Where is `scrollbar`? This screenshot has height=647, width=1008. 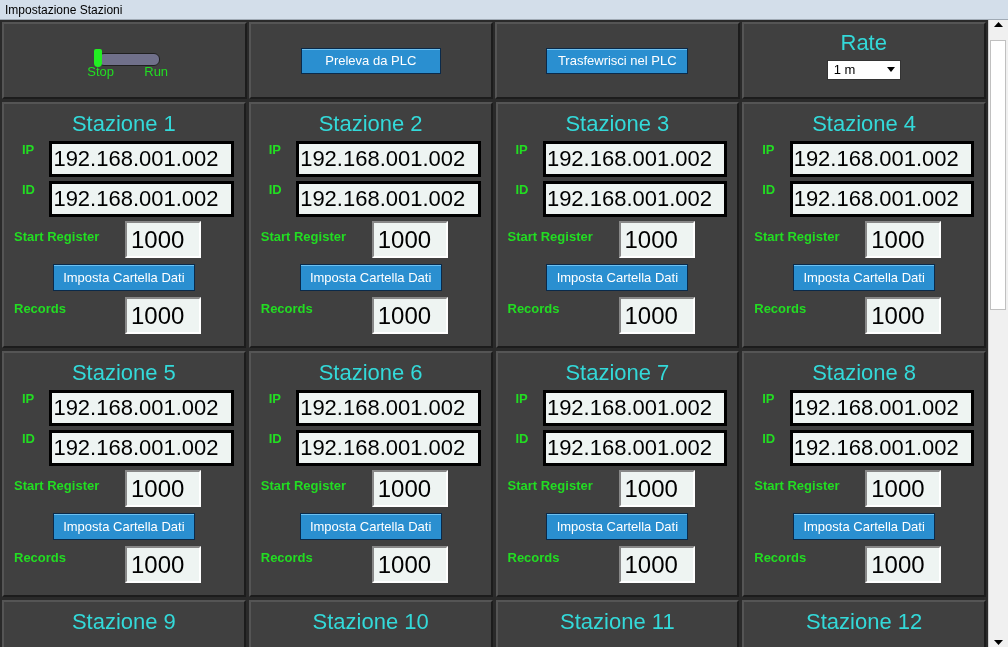 scrollbar is located at coordinates (998, 333).